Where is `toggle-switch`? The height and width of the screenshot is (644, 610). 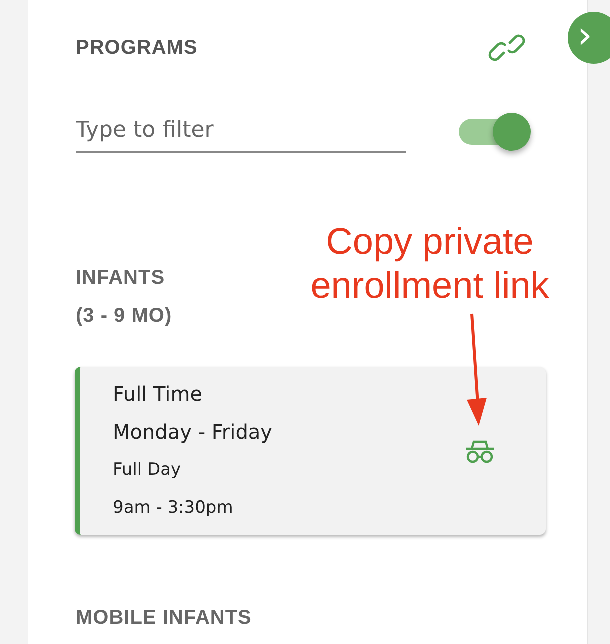 toggle-switch is located at coordinates (494, 131).